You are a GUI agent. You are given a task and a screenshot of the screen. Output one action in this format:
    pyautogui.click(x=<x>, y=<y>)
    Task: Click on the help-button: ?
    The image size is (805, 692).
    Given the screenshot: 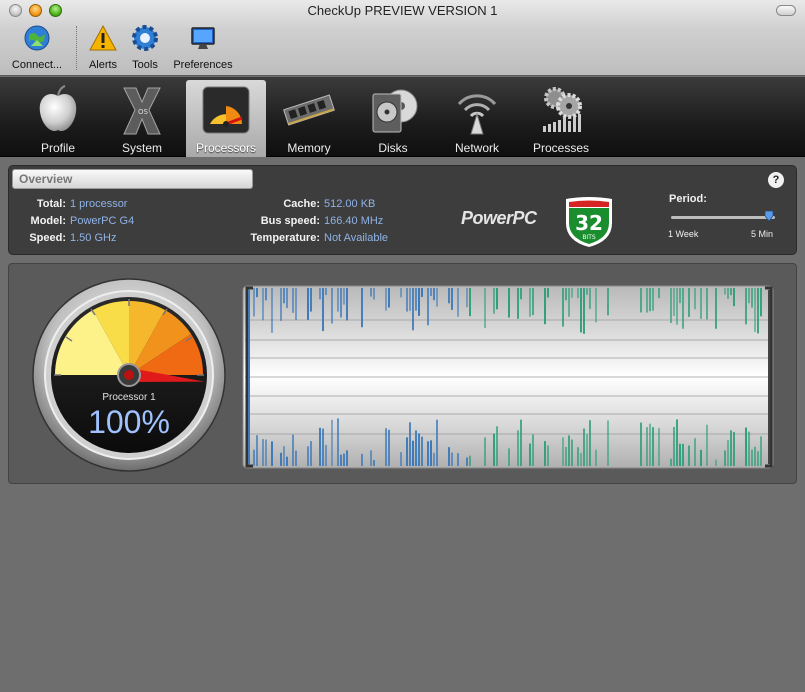 What is the action you would take?
    pyautogui.click(x=776, y=180)
    